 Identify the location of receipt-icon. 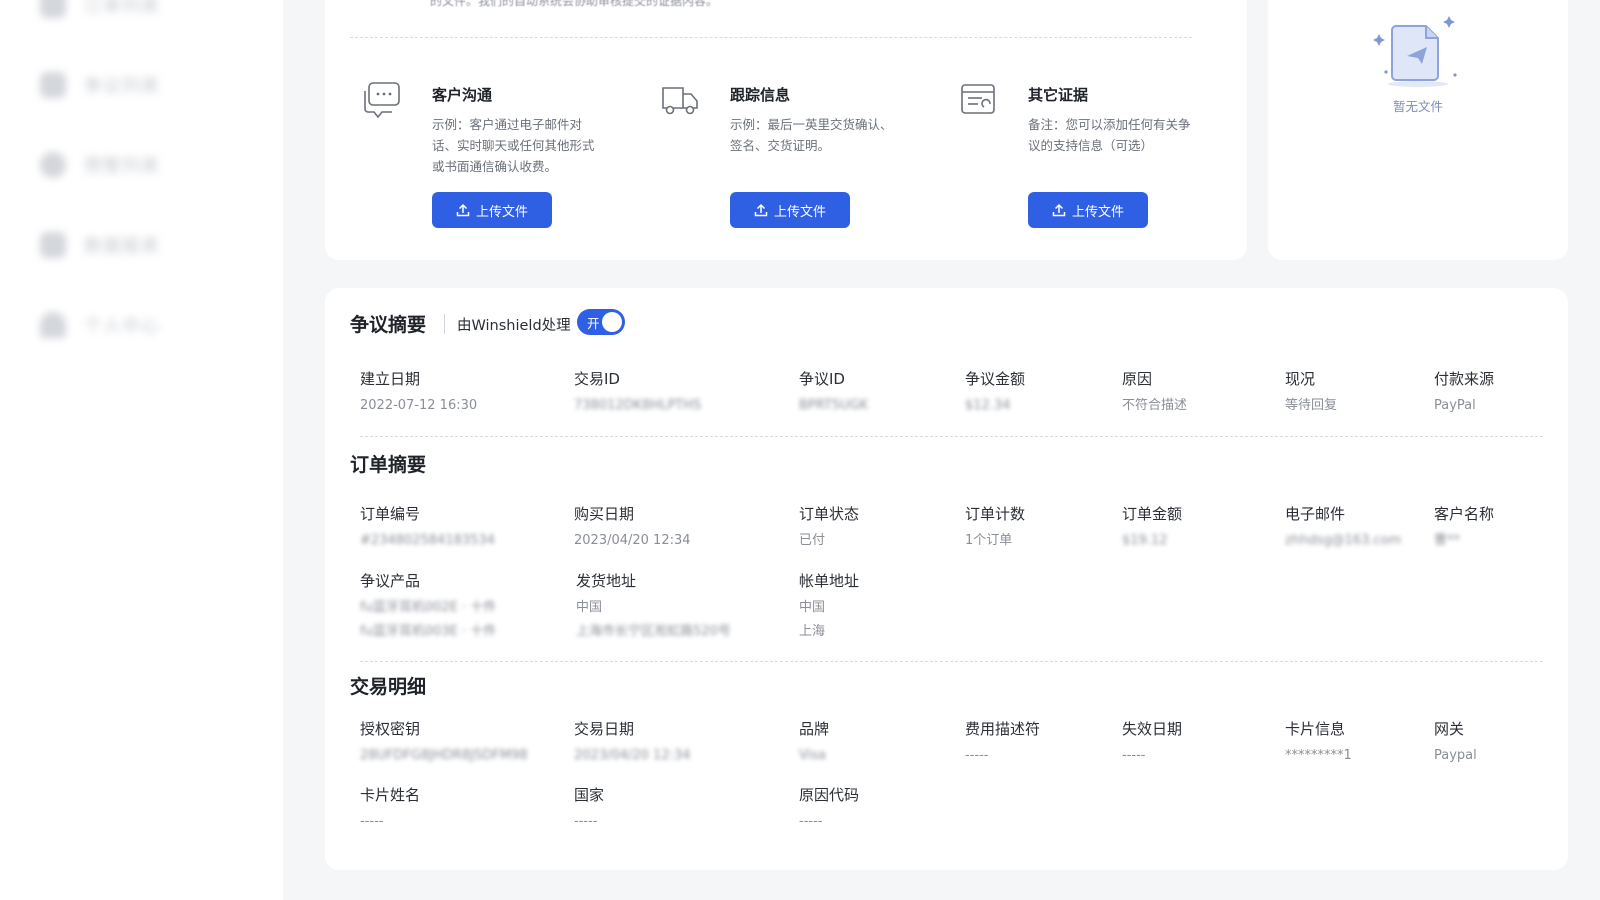
(978, 99).